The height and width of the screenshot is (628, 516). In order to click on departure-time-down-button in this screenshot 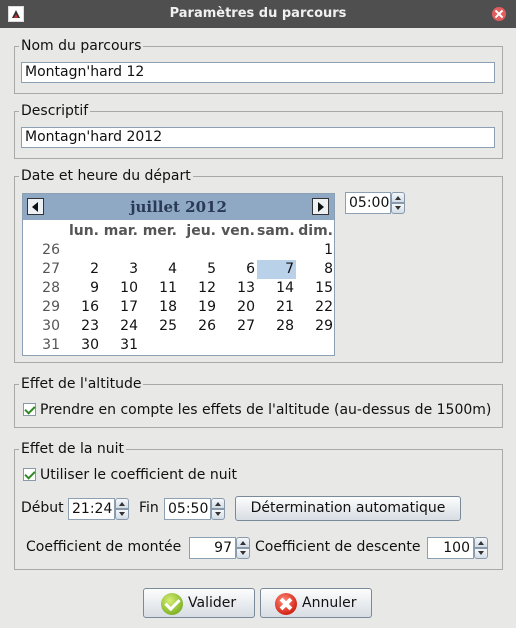, I will do `click(398, 208)`.